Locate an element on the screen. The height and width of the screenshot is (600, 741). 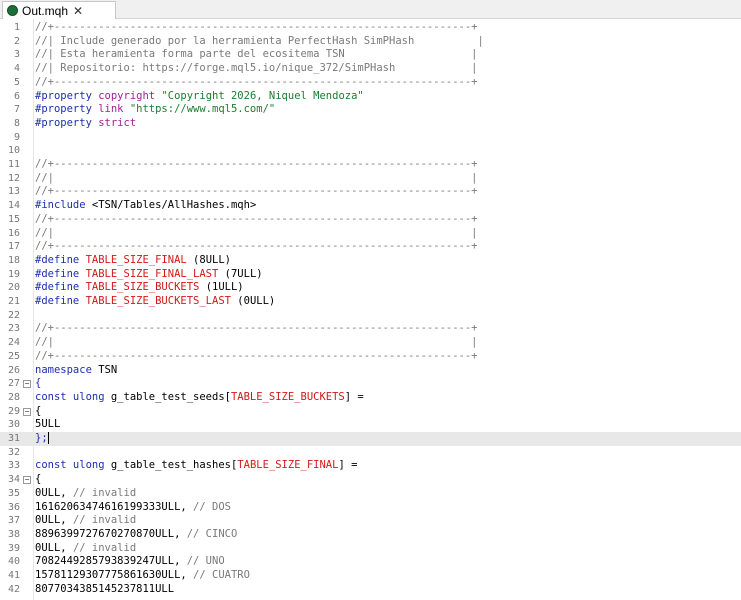
code-line: 39 0ULL, // invalid is located at coordinates (370, 549).